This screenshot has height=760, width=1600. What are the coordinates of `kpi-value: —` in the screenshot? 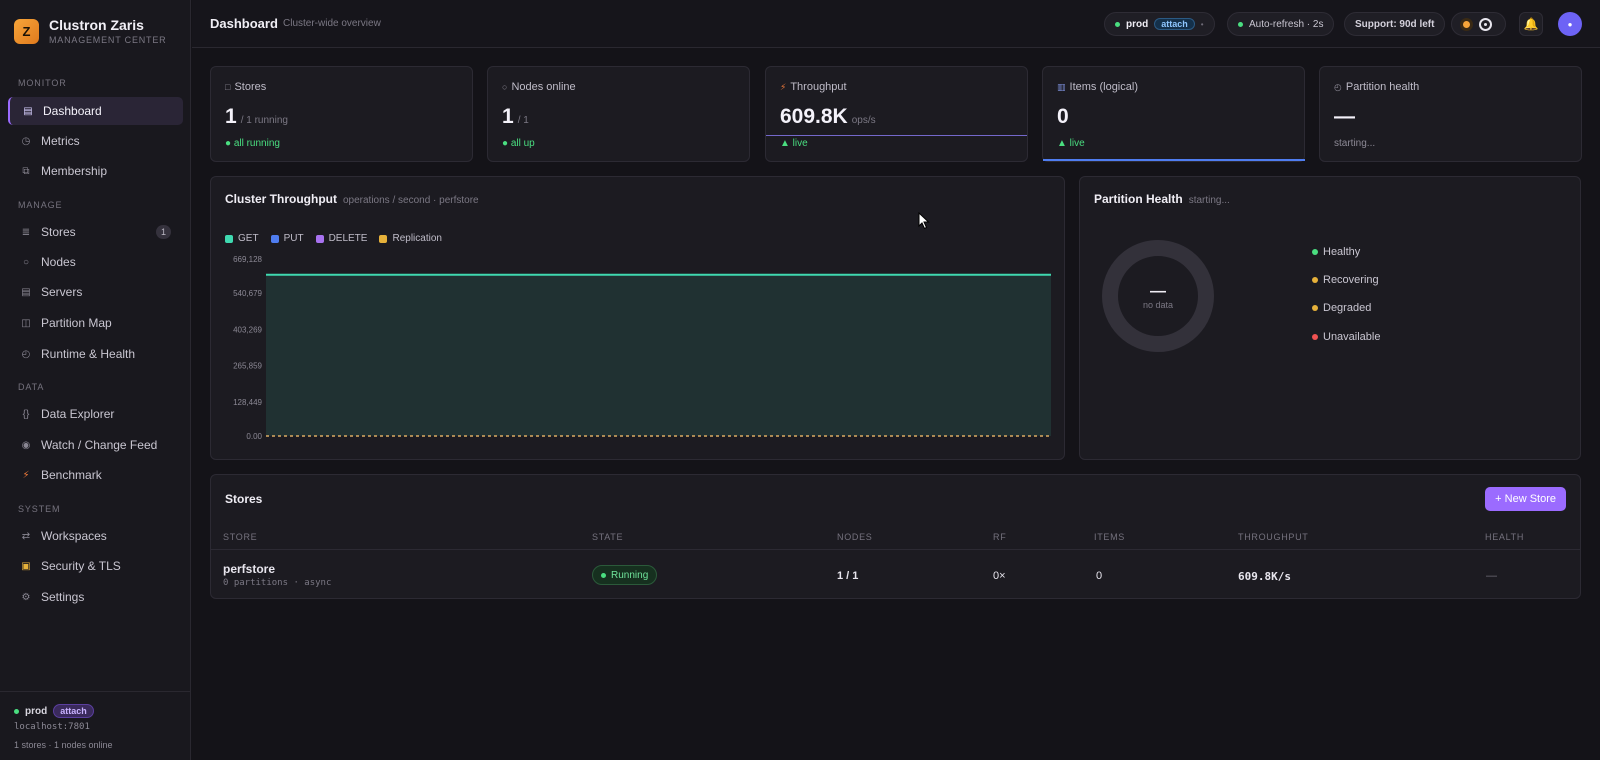 It's located at (1344, 116).